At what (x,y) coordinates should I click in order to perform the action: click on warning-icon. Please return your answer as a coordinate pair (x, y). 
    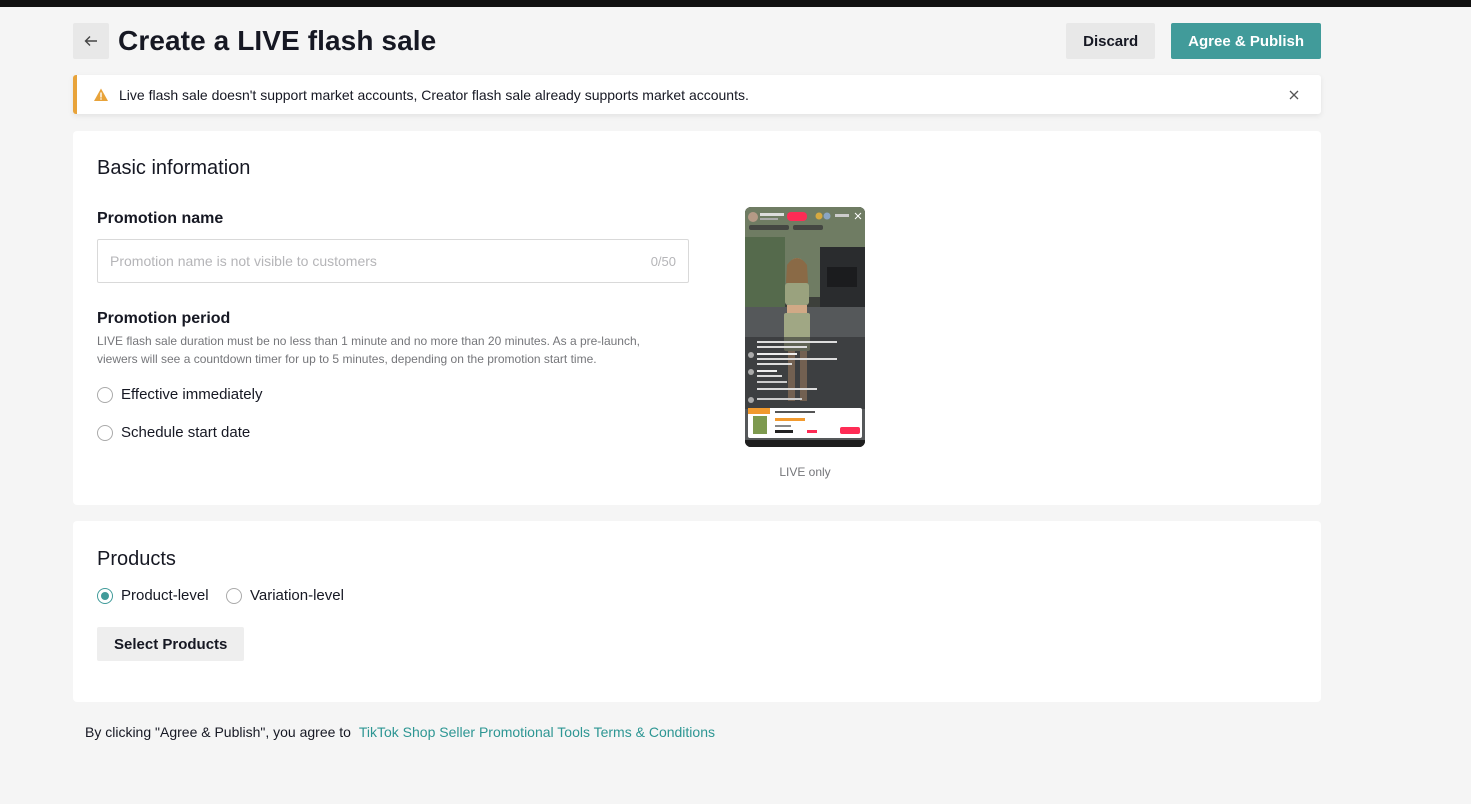
    Looking at the image, I should click on (101, 94).